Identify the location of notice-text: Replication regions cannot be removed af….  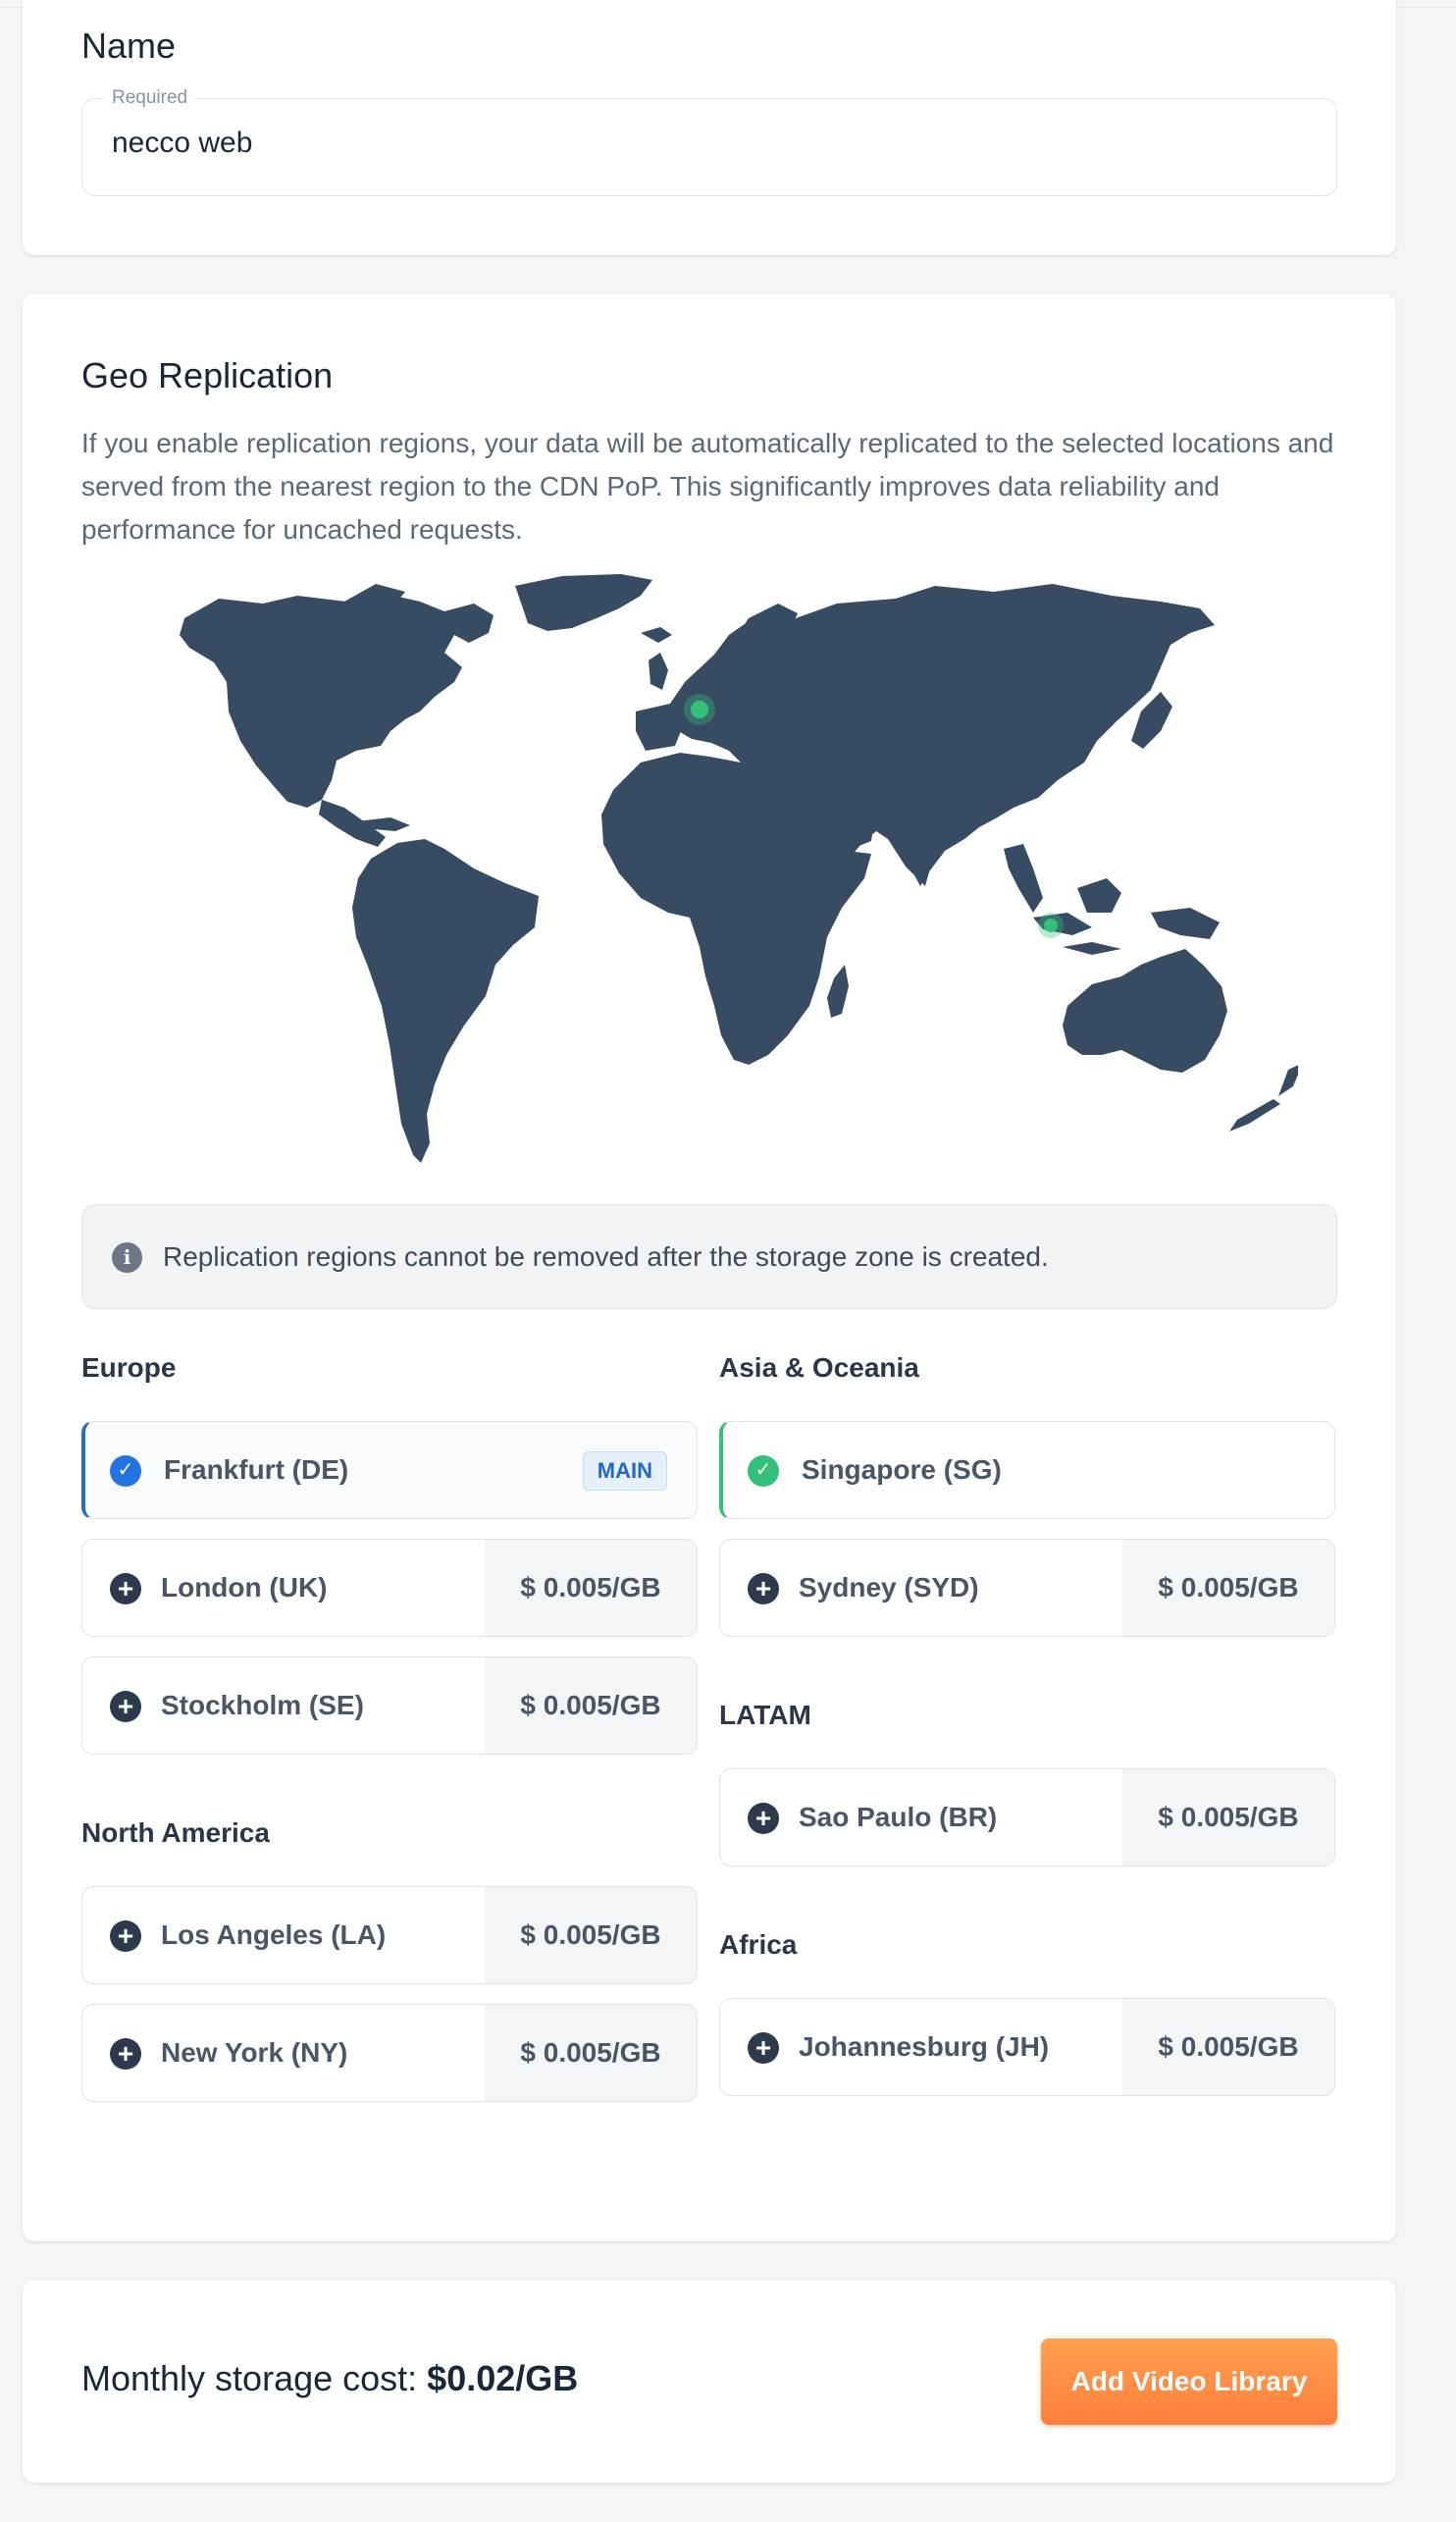
(606, 1256).